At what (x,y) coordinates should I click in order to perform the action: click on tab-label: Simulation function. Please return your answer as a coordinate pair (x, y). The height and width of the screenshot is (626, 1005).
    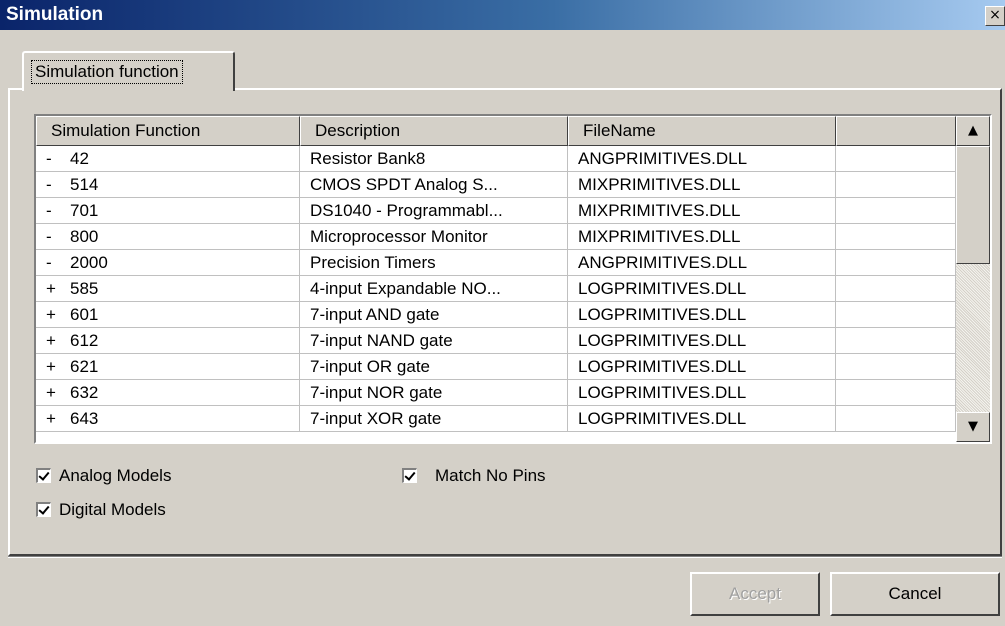
    Looking at the image, I should click on (107, 72).